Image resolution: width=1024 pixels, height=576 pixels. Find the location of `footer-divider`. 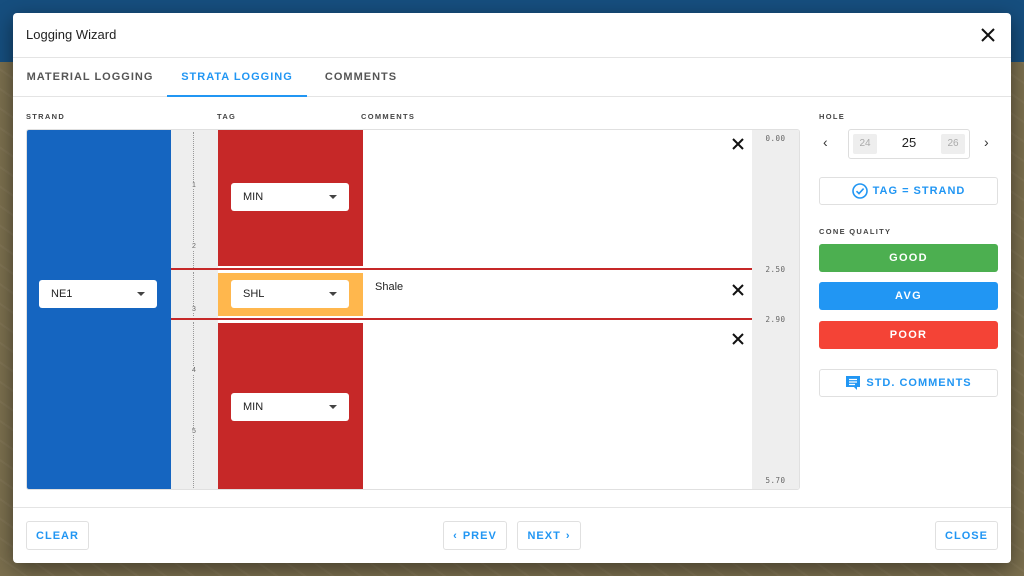

footer-divider is located at coordinates (512, 507).